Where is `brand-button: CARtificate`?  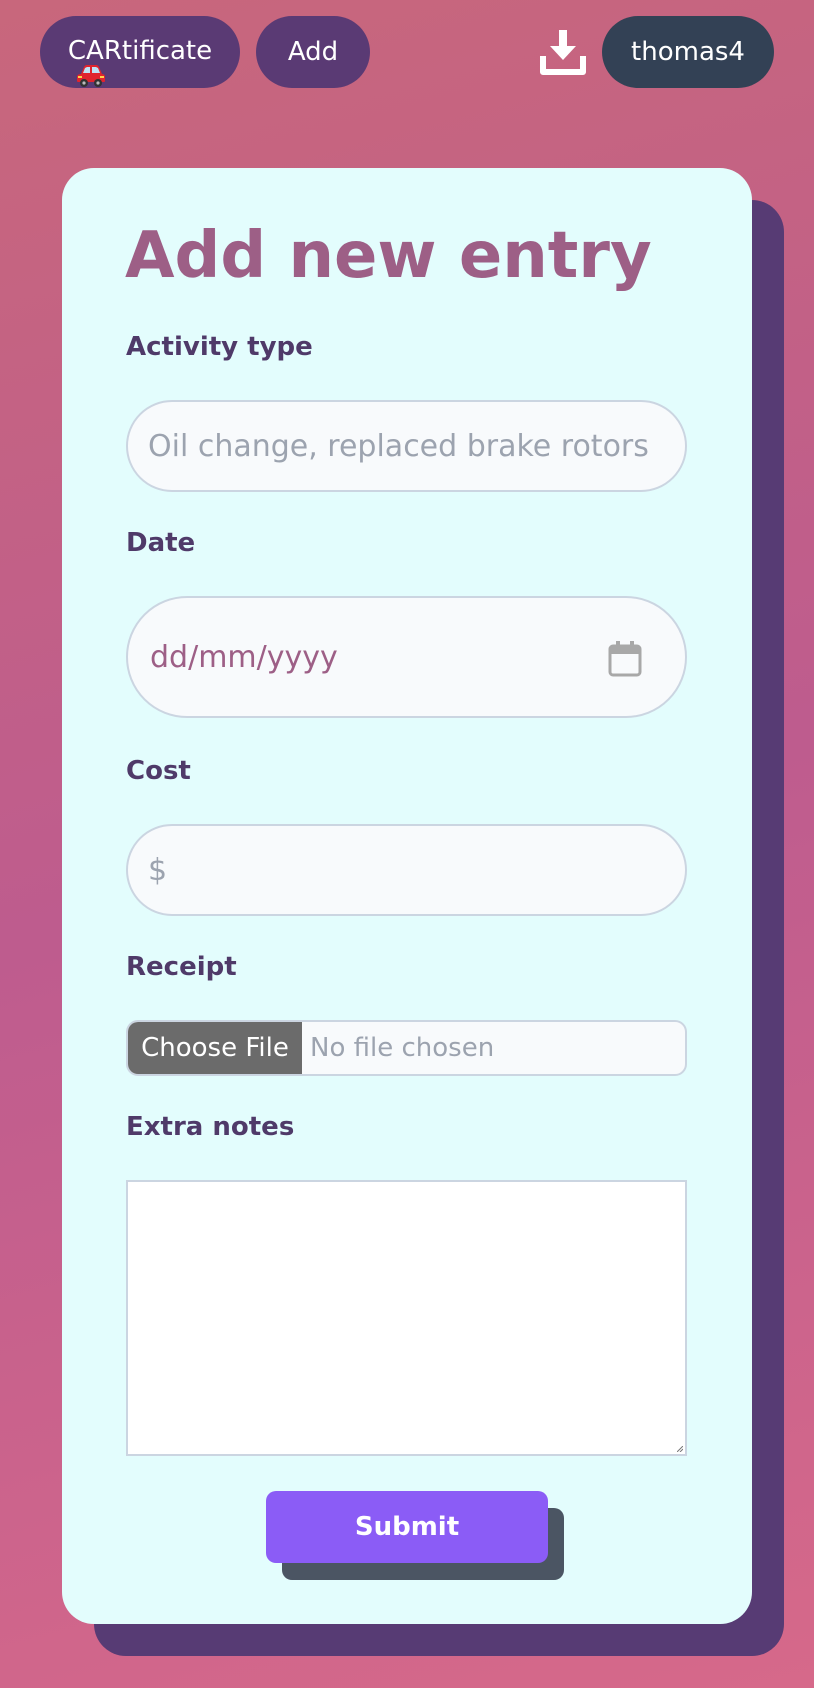
brand-button: CARtificate is located at coordinates (140, 52).